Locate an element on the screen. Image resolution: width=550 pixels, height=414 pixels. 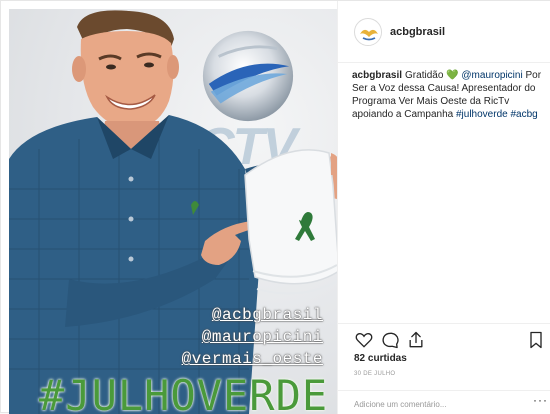
heart-icon is located at coordinates (364, 340).